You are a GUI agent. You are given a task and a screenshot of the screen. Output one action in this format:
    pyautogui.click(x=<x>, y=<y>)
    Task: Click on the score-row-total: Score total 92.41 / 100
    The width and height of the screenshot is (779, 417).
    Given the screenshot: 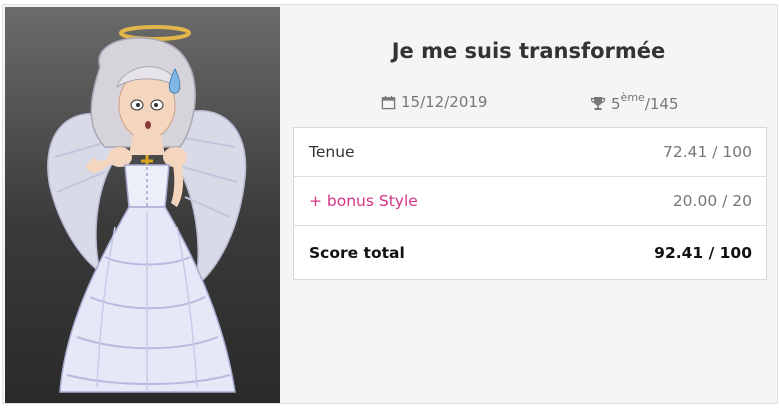 What is the action you would take?
    pyautogui.click(x=530, y=252)
    